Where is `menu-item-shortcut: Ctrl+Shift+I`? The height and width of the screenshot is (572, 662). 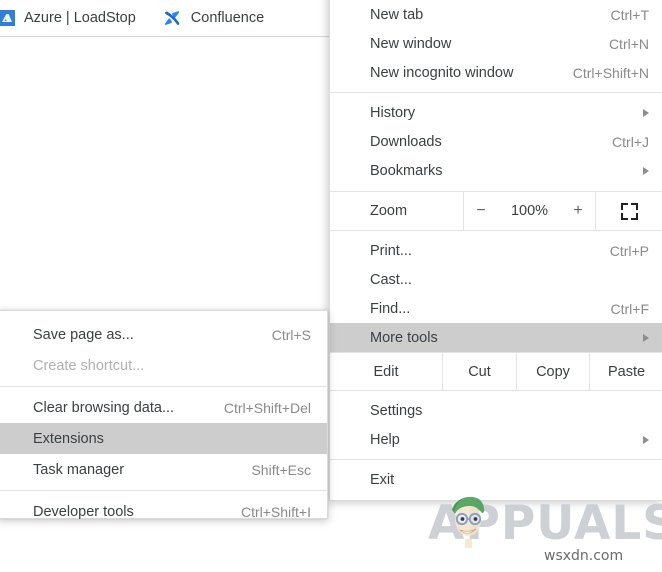
menu-item-shortcut: Ctrl+Shift+I is located at coordinates (275, 511).